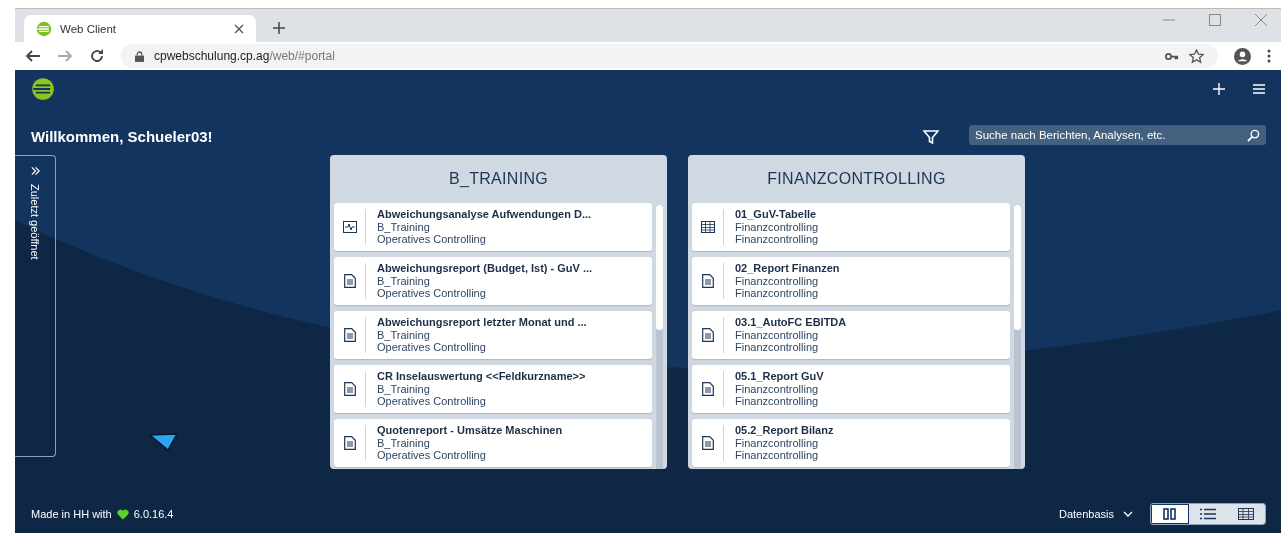 The image size is (1281, 533). What do you see at coordinates (122, 136) in the screenshot?
I see `welcome-heading: Willkommen, Schueler03!` at bounding box center [122, 136].